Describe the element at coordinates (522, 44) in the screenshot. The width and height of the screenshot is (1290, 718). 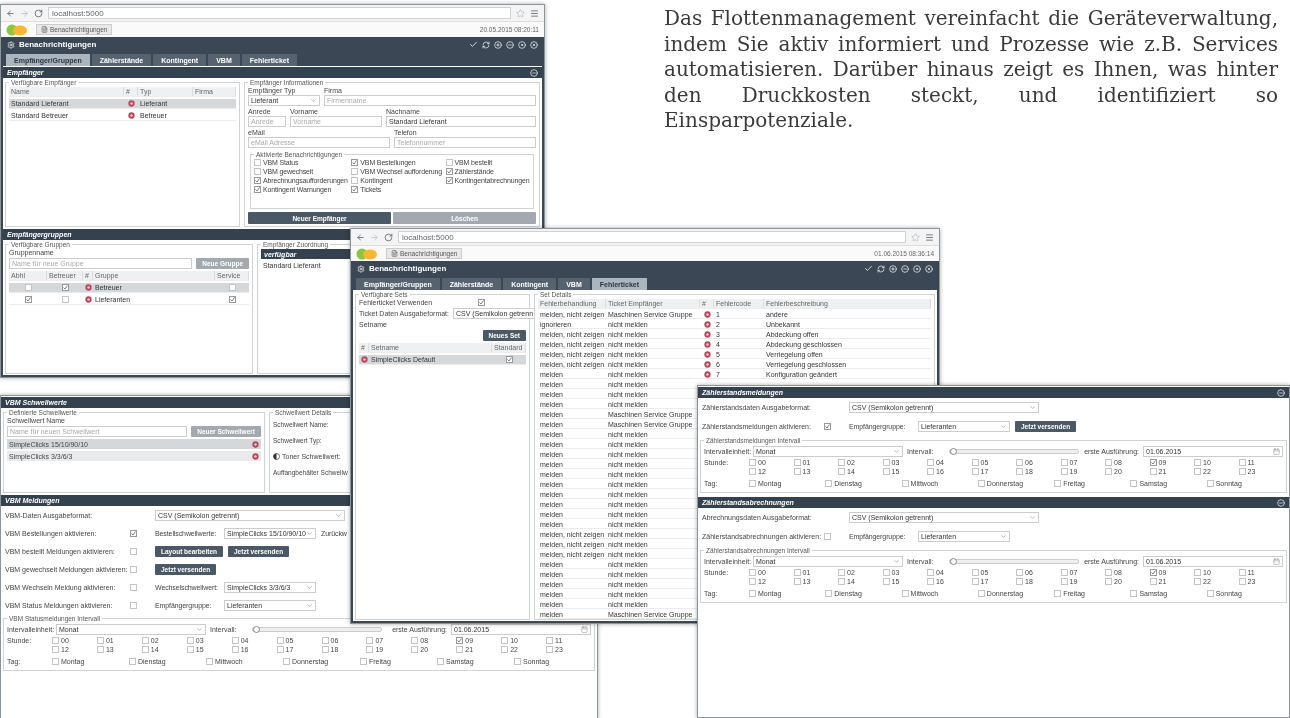
I see `disc-icon` at that location.